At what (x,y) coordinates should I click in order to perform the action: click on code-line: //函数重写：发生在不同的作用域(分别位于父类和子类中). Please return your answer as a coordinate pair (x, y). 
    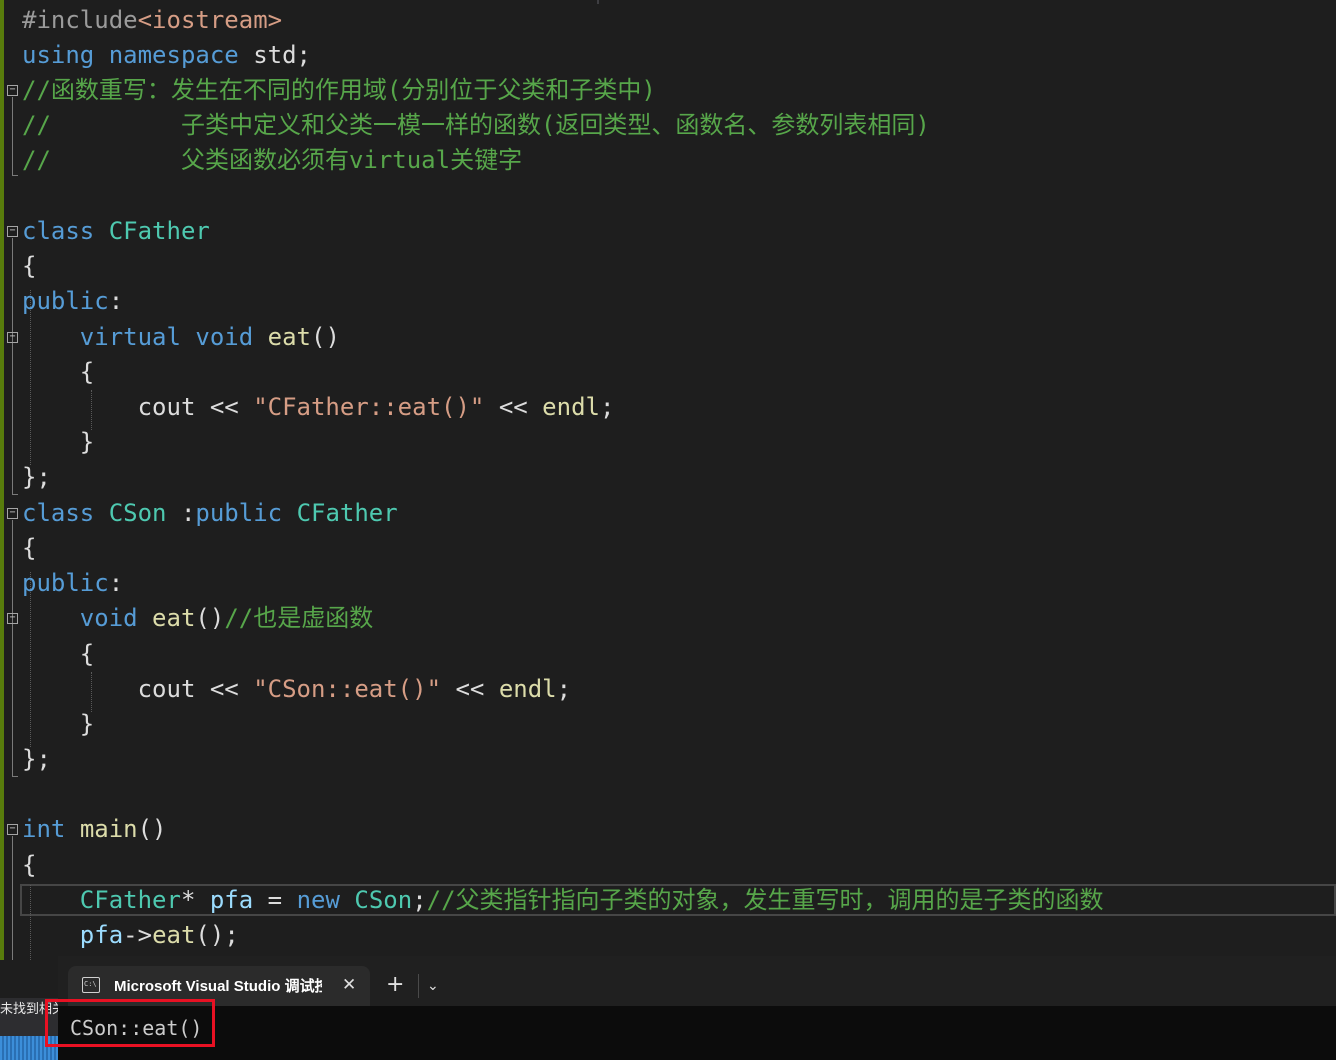
    Looking at the image, I should click on (339, 90).